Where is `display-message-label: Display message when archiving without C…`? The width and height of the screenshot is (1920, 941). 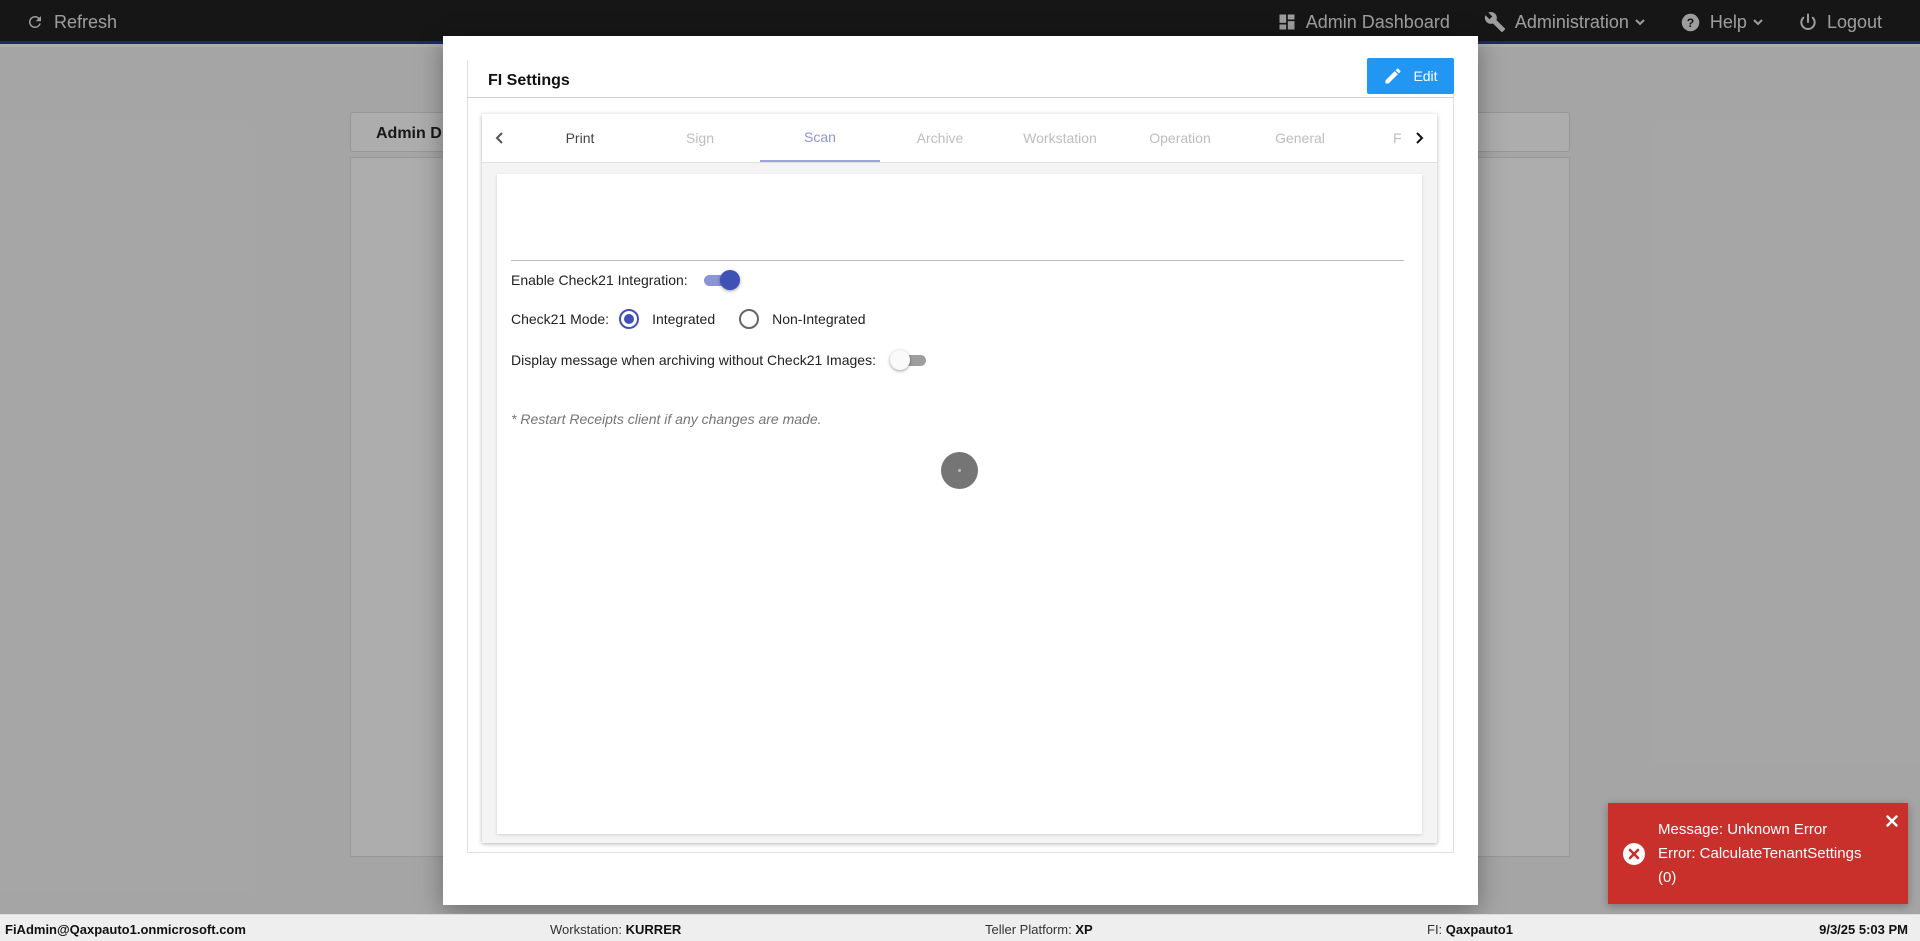
display-message-label: Display message when archiving without C… is located at coordinates (693, 360).